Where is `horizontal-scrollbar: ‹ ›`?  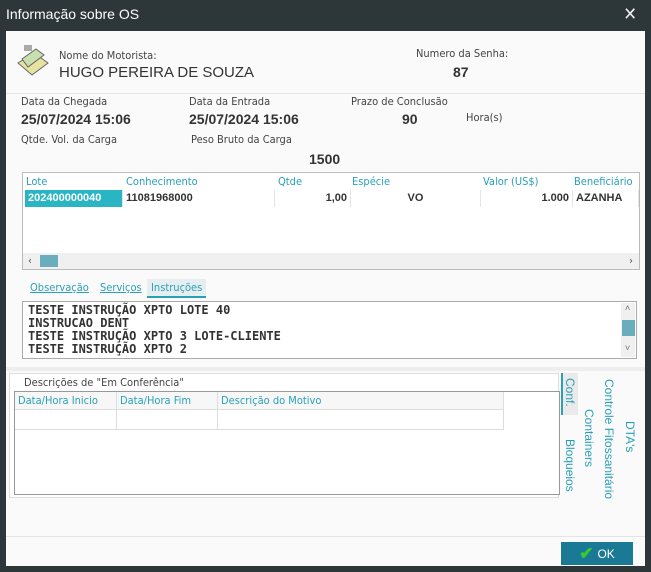
horizontal-scrollbar: ‹ › is located at coordinates (331, 261).